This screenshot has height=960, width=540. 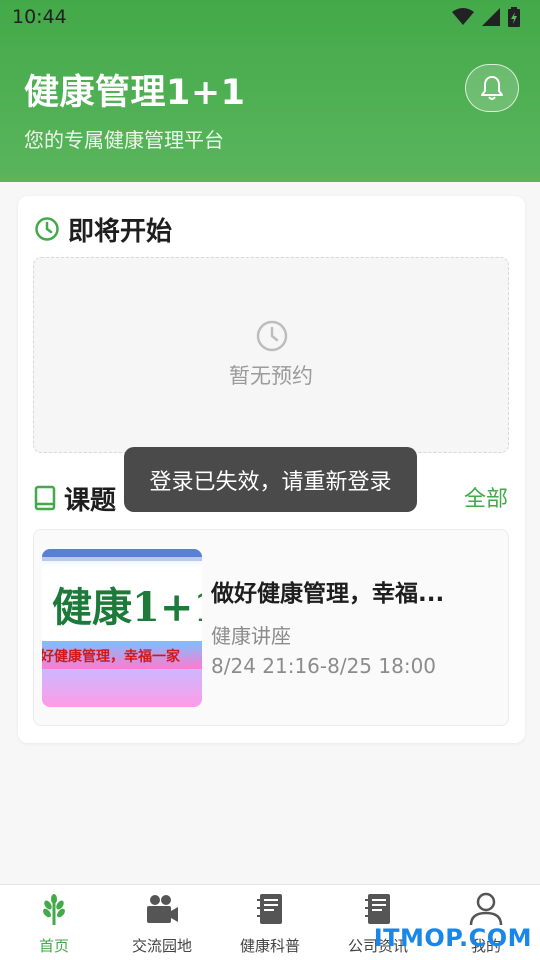 I want to click on tab-label: 交流园地, so click(x=161, y=946).